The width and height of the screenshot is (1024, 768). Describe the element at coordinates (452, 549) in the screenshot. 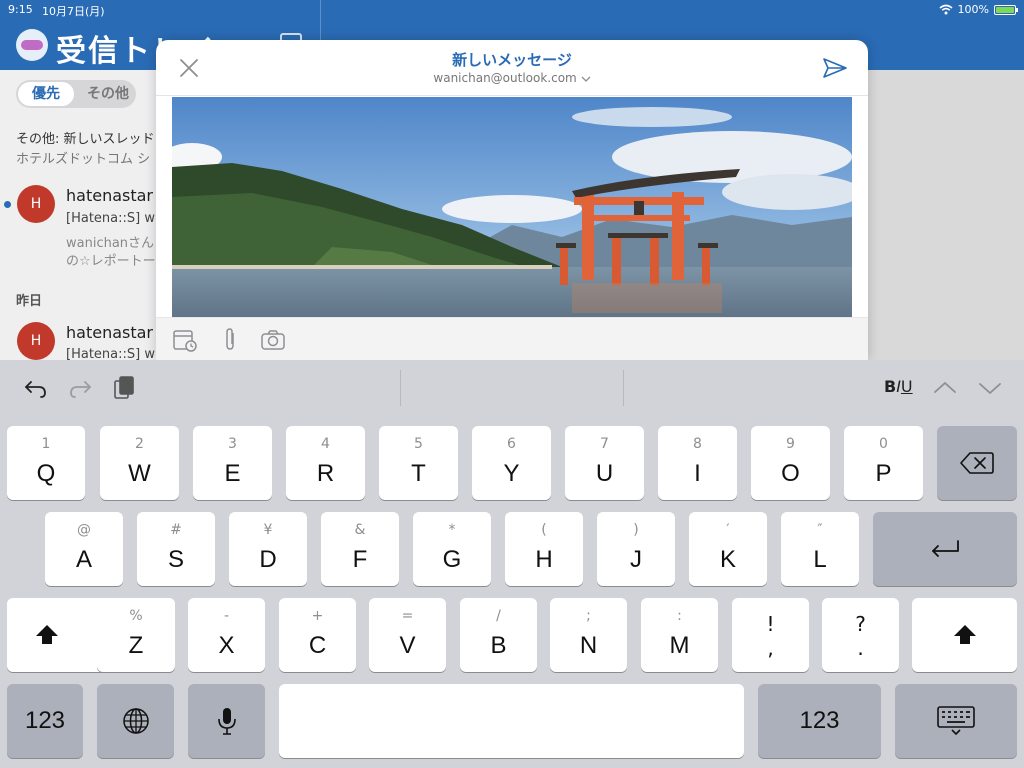

I see `key-g: * G` at that location.